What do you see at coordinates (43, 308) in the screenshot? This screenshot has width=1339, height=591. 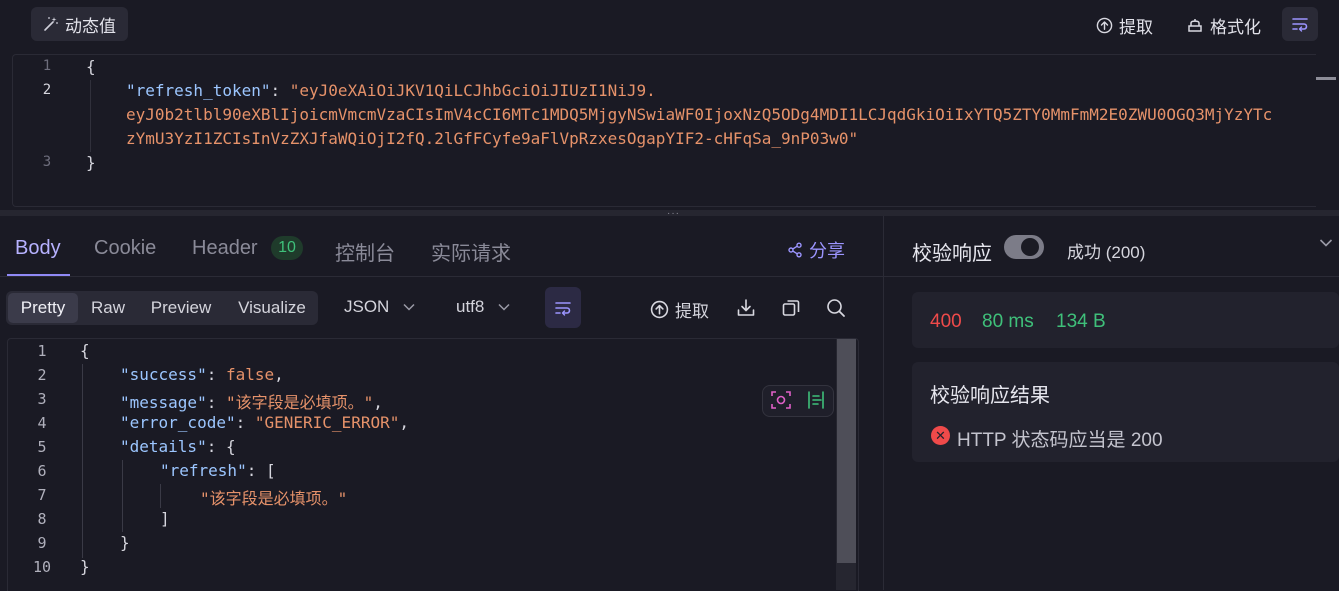 I see `view-pretty-button: Pretty` at bounding box center [43, 308].